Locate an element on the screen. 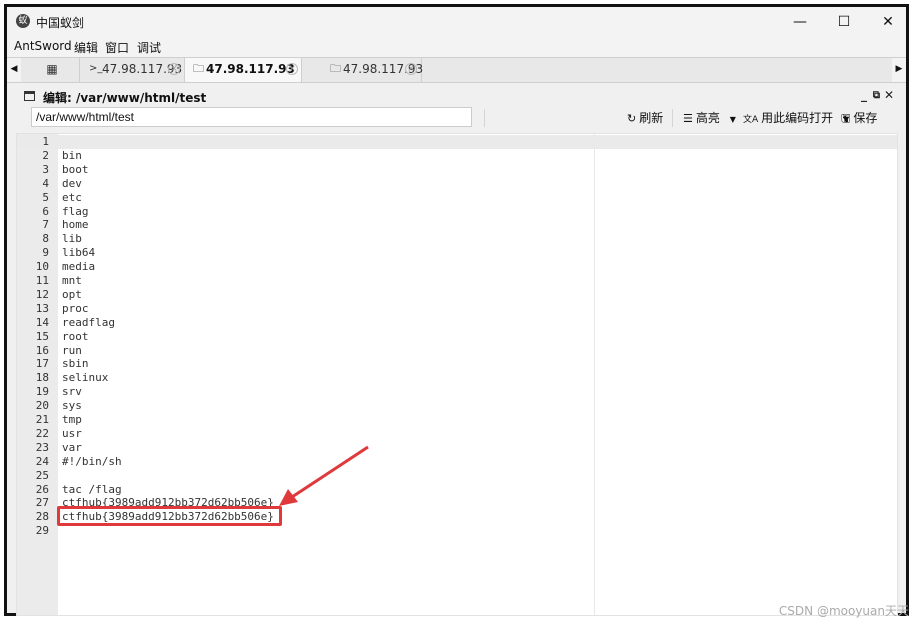  annotation-arrow-icon is located at coordinates (324, 475).